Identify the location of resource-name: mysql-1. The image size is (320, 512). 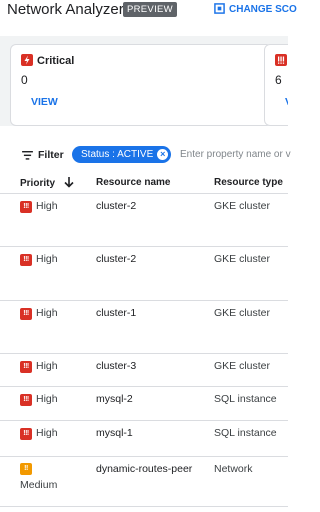
(114, 433).